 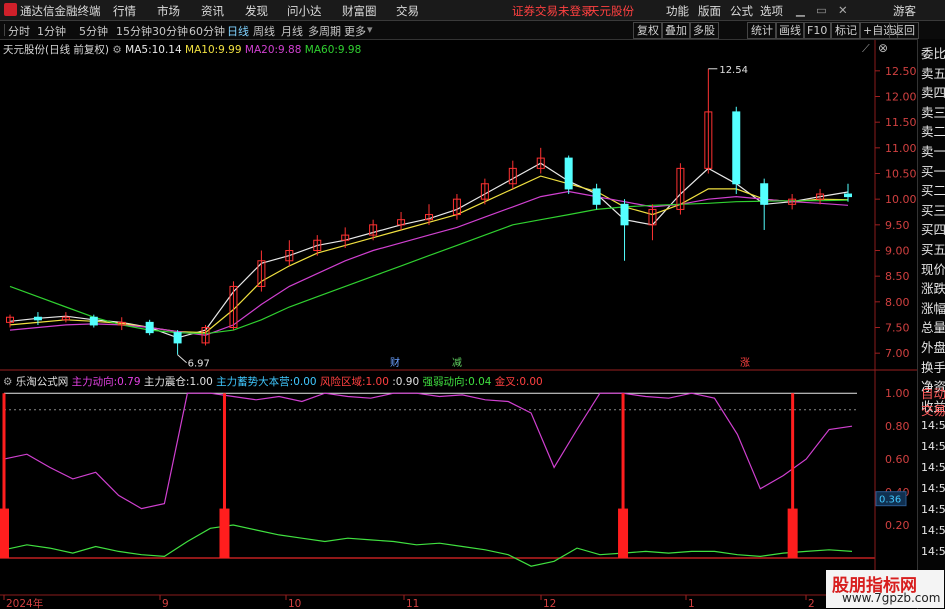 What do you see at coordinates (611, 11) in the screenshot?
I see `stock-name-header: 天元股份` at bounding box center [611, 11].